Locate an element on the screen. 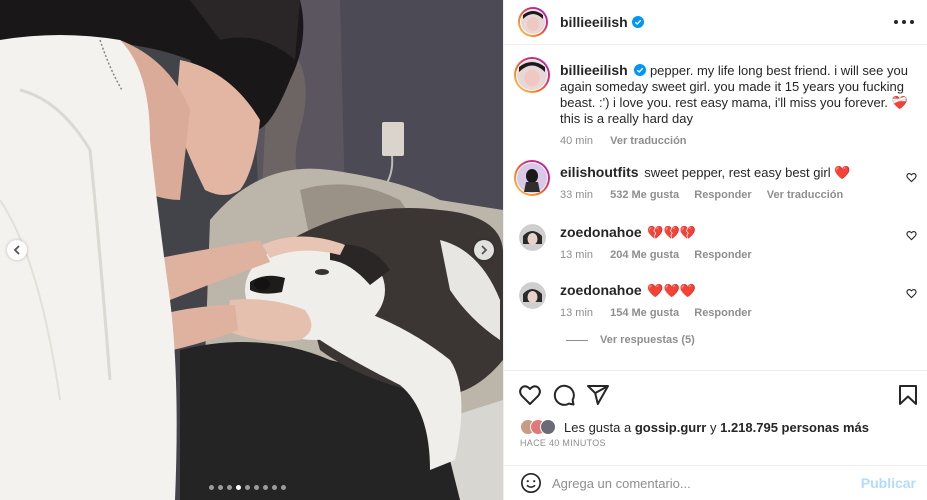 The image size is (927, 500). caption-avatar-ring is located at coordinates (532, 75).